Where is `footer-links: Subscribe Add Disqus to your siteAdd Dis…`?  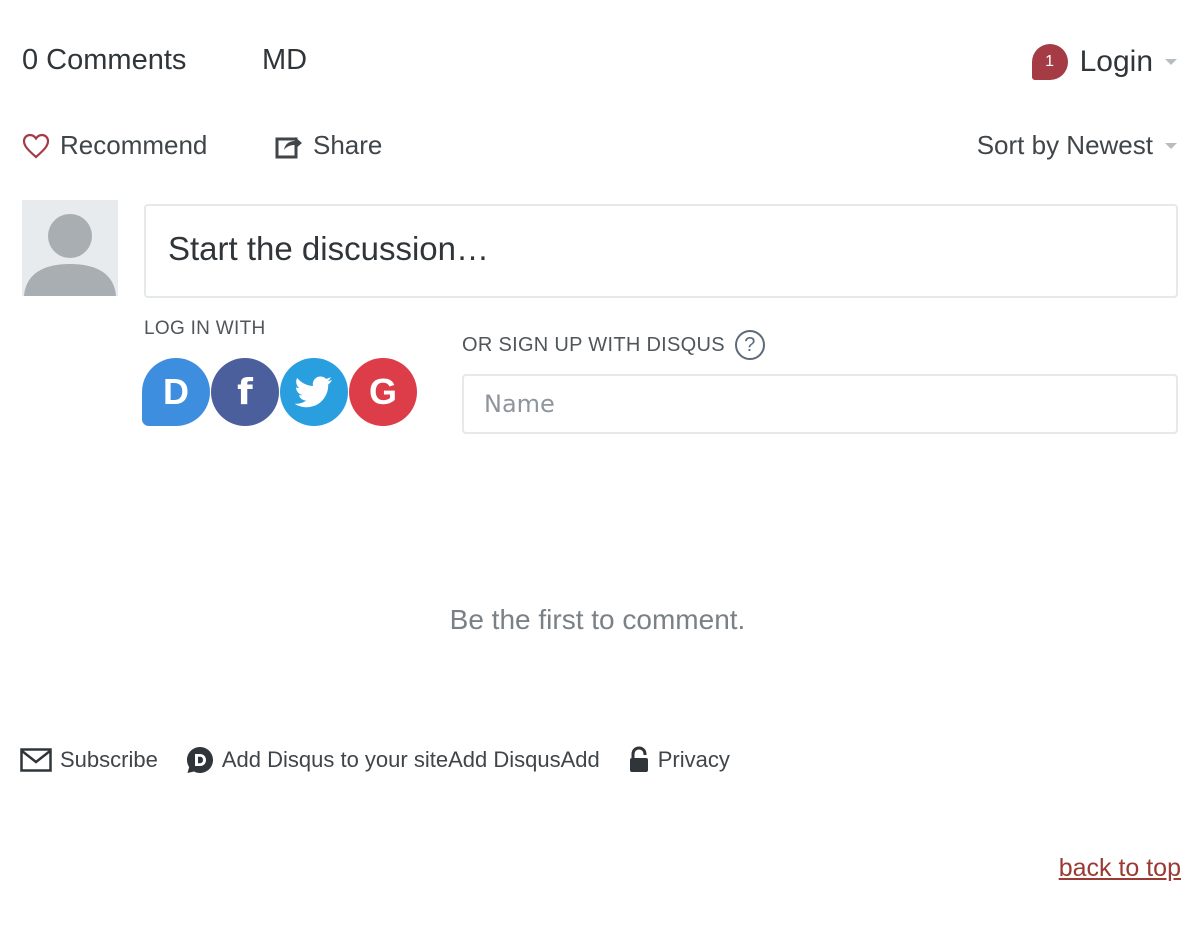 footer-links: Subscribe Add Disqus to your siteAdd Dis… is located at coordinates (389, 760).